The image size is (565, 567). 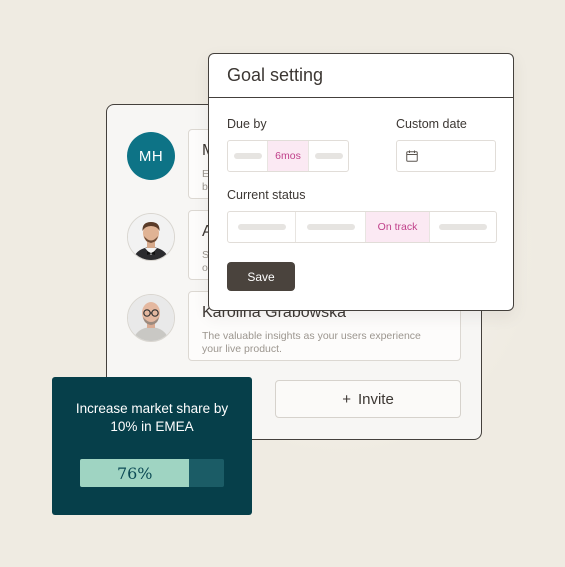 I want to click on due-by-option-selected: 6mos, so click(x=288, y=156).